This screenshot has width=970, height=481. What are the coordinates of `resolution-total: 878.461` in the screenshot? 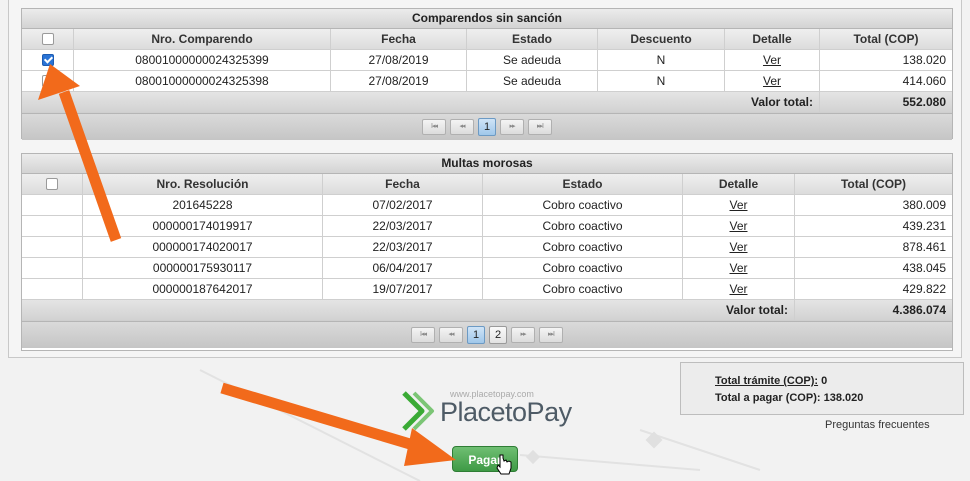 It's located at (924, 247).